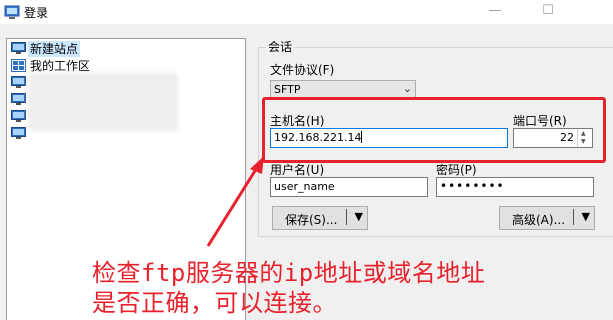  Describe the element at coordinates (214, 303) in the screenshot. I see `annotation-line-2: 是否正确，可以连接。` at that location.